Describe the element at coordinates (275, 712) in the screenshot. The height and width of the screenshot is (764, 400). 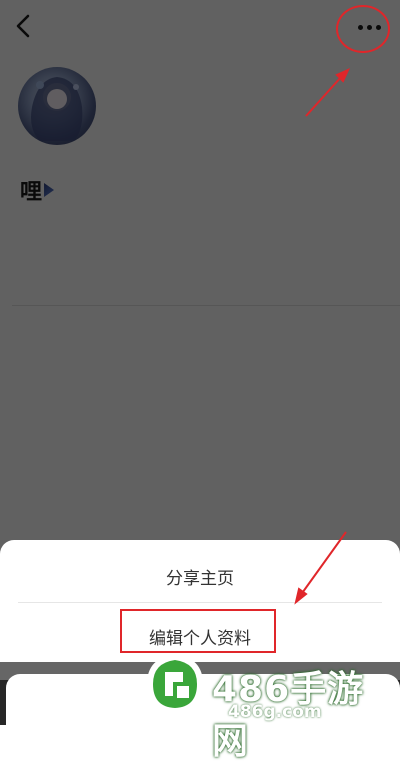
I see `watermark-domain: 486g.com` at that location.